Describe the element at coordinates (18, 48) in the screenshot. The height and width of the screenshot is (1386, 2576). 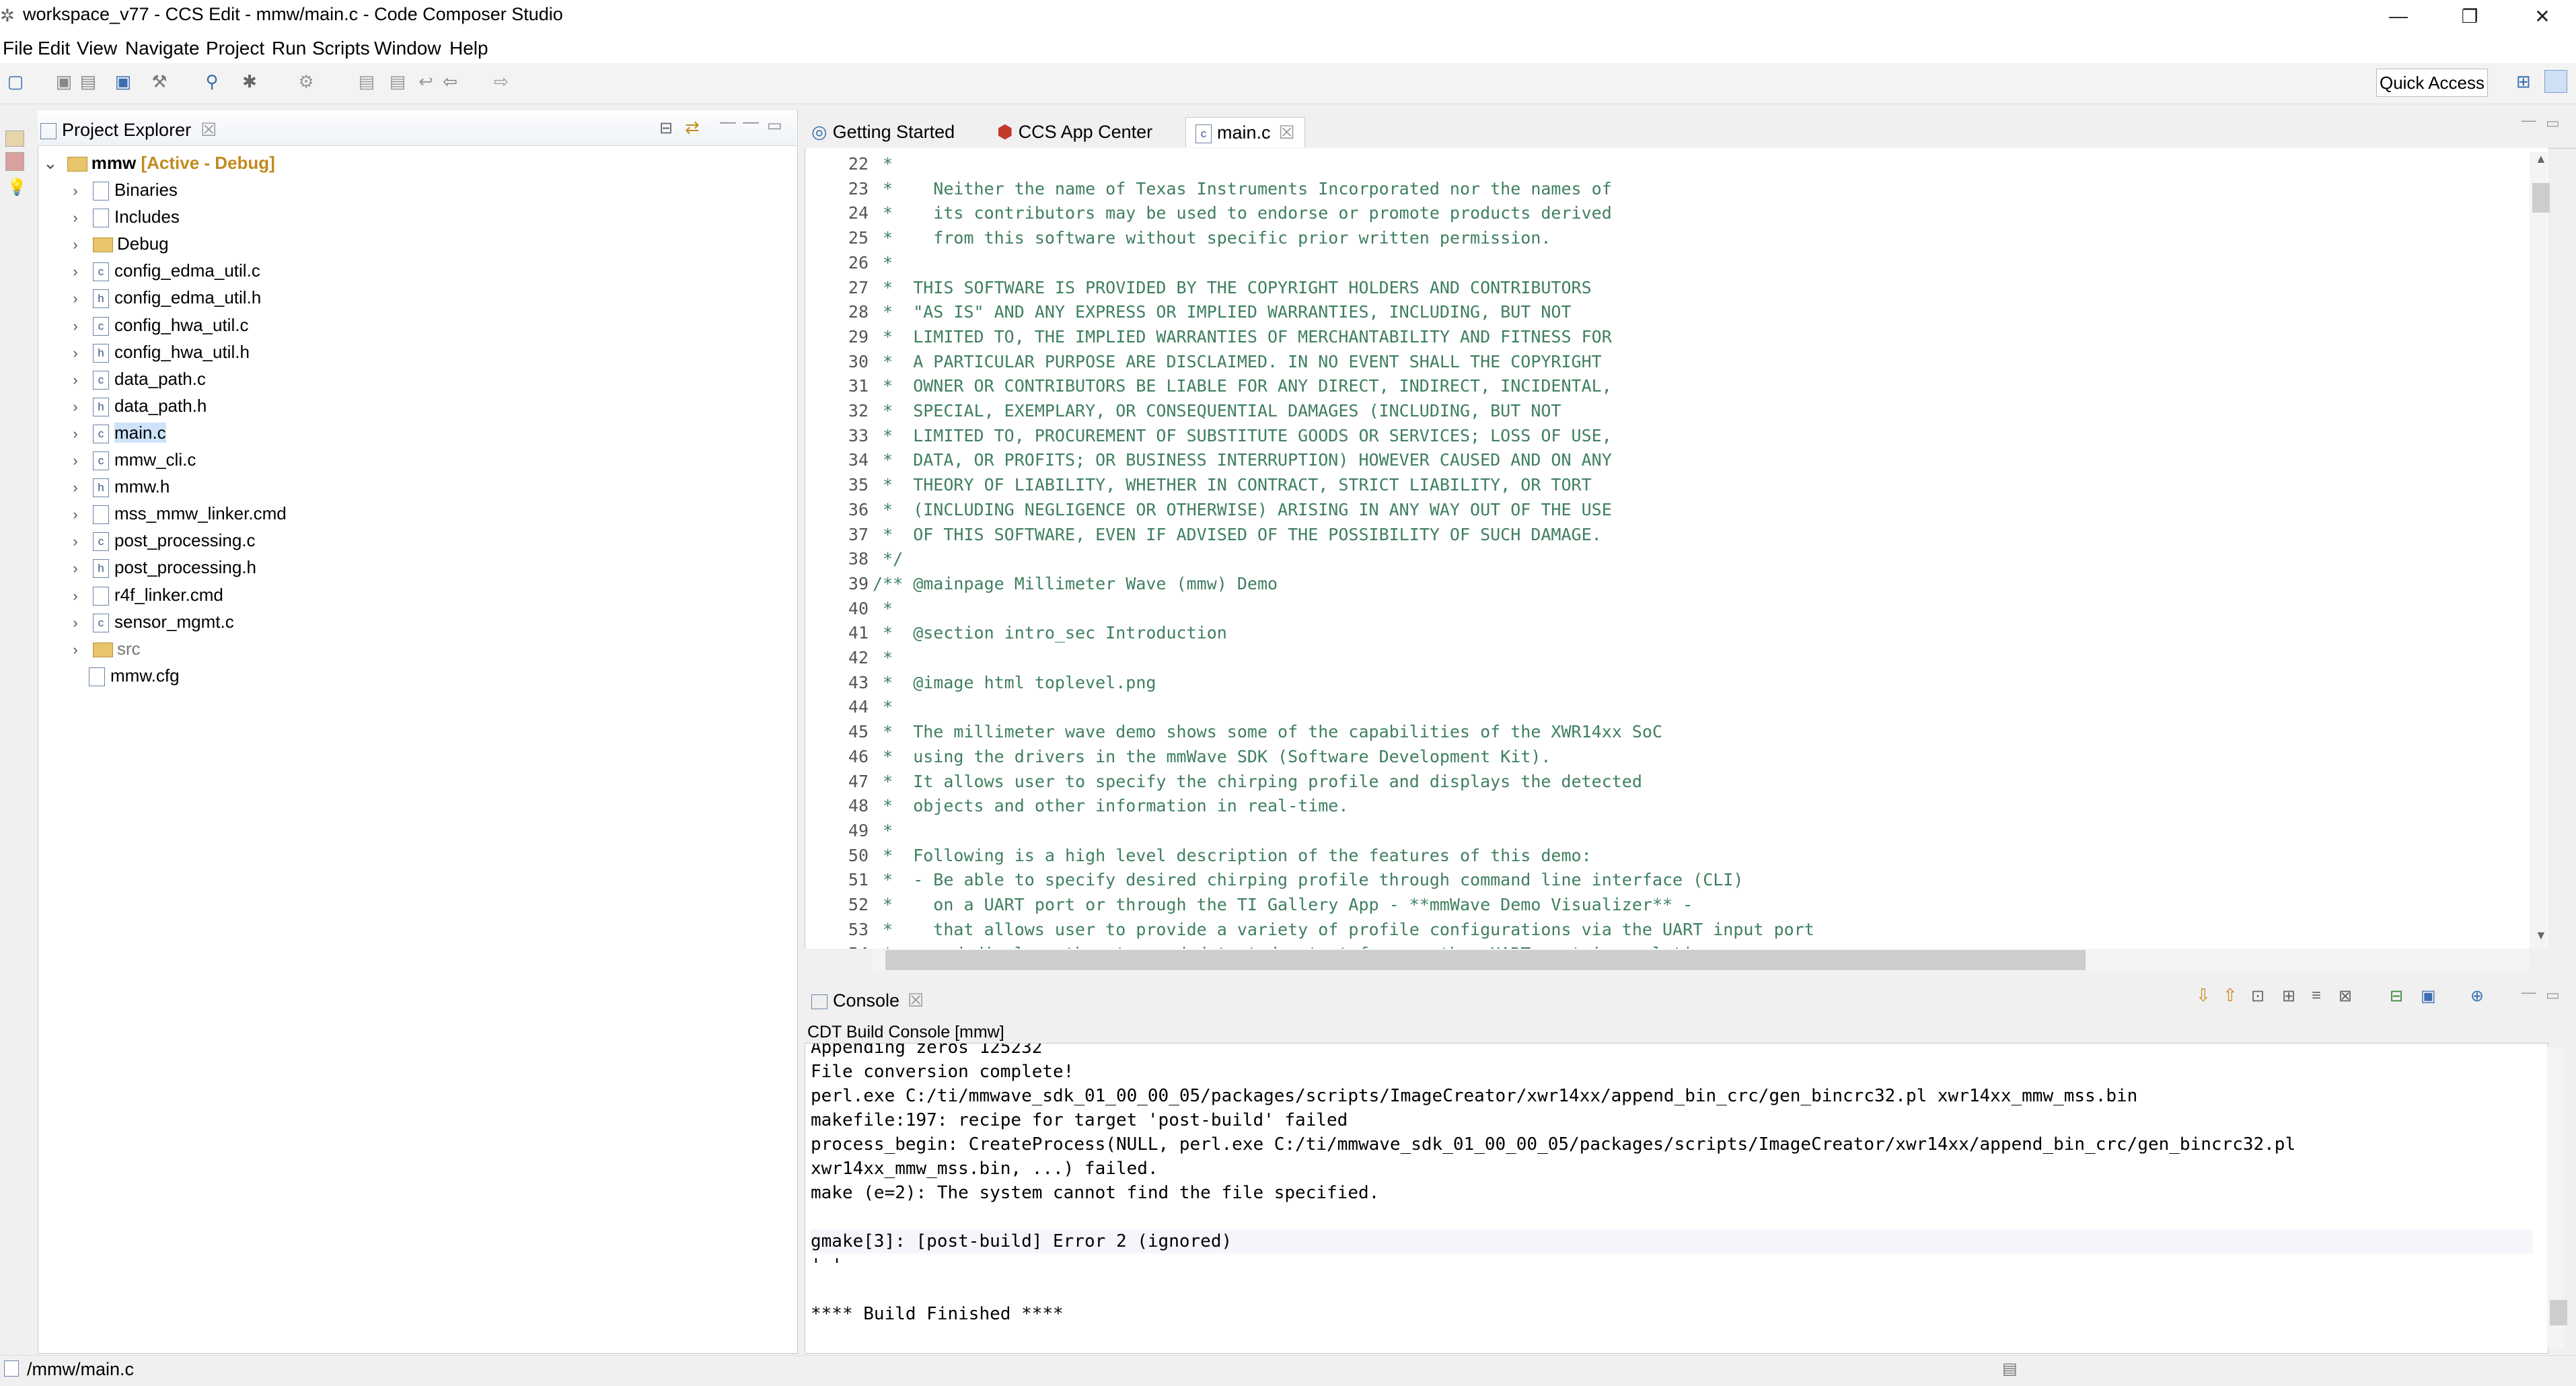
I see `menu-file: File` at that location.